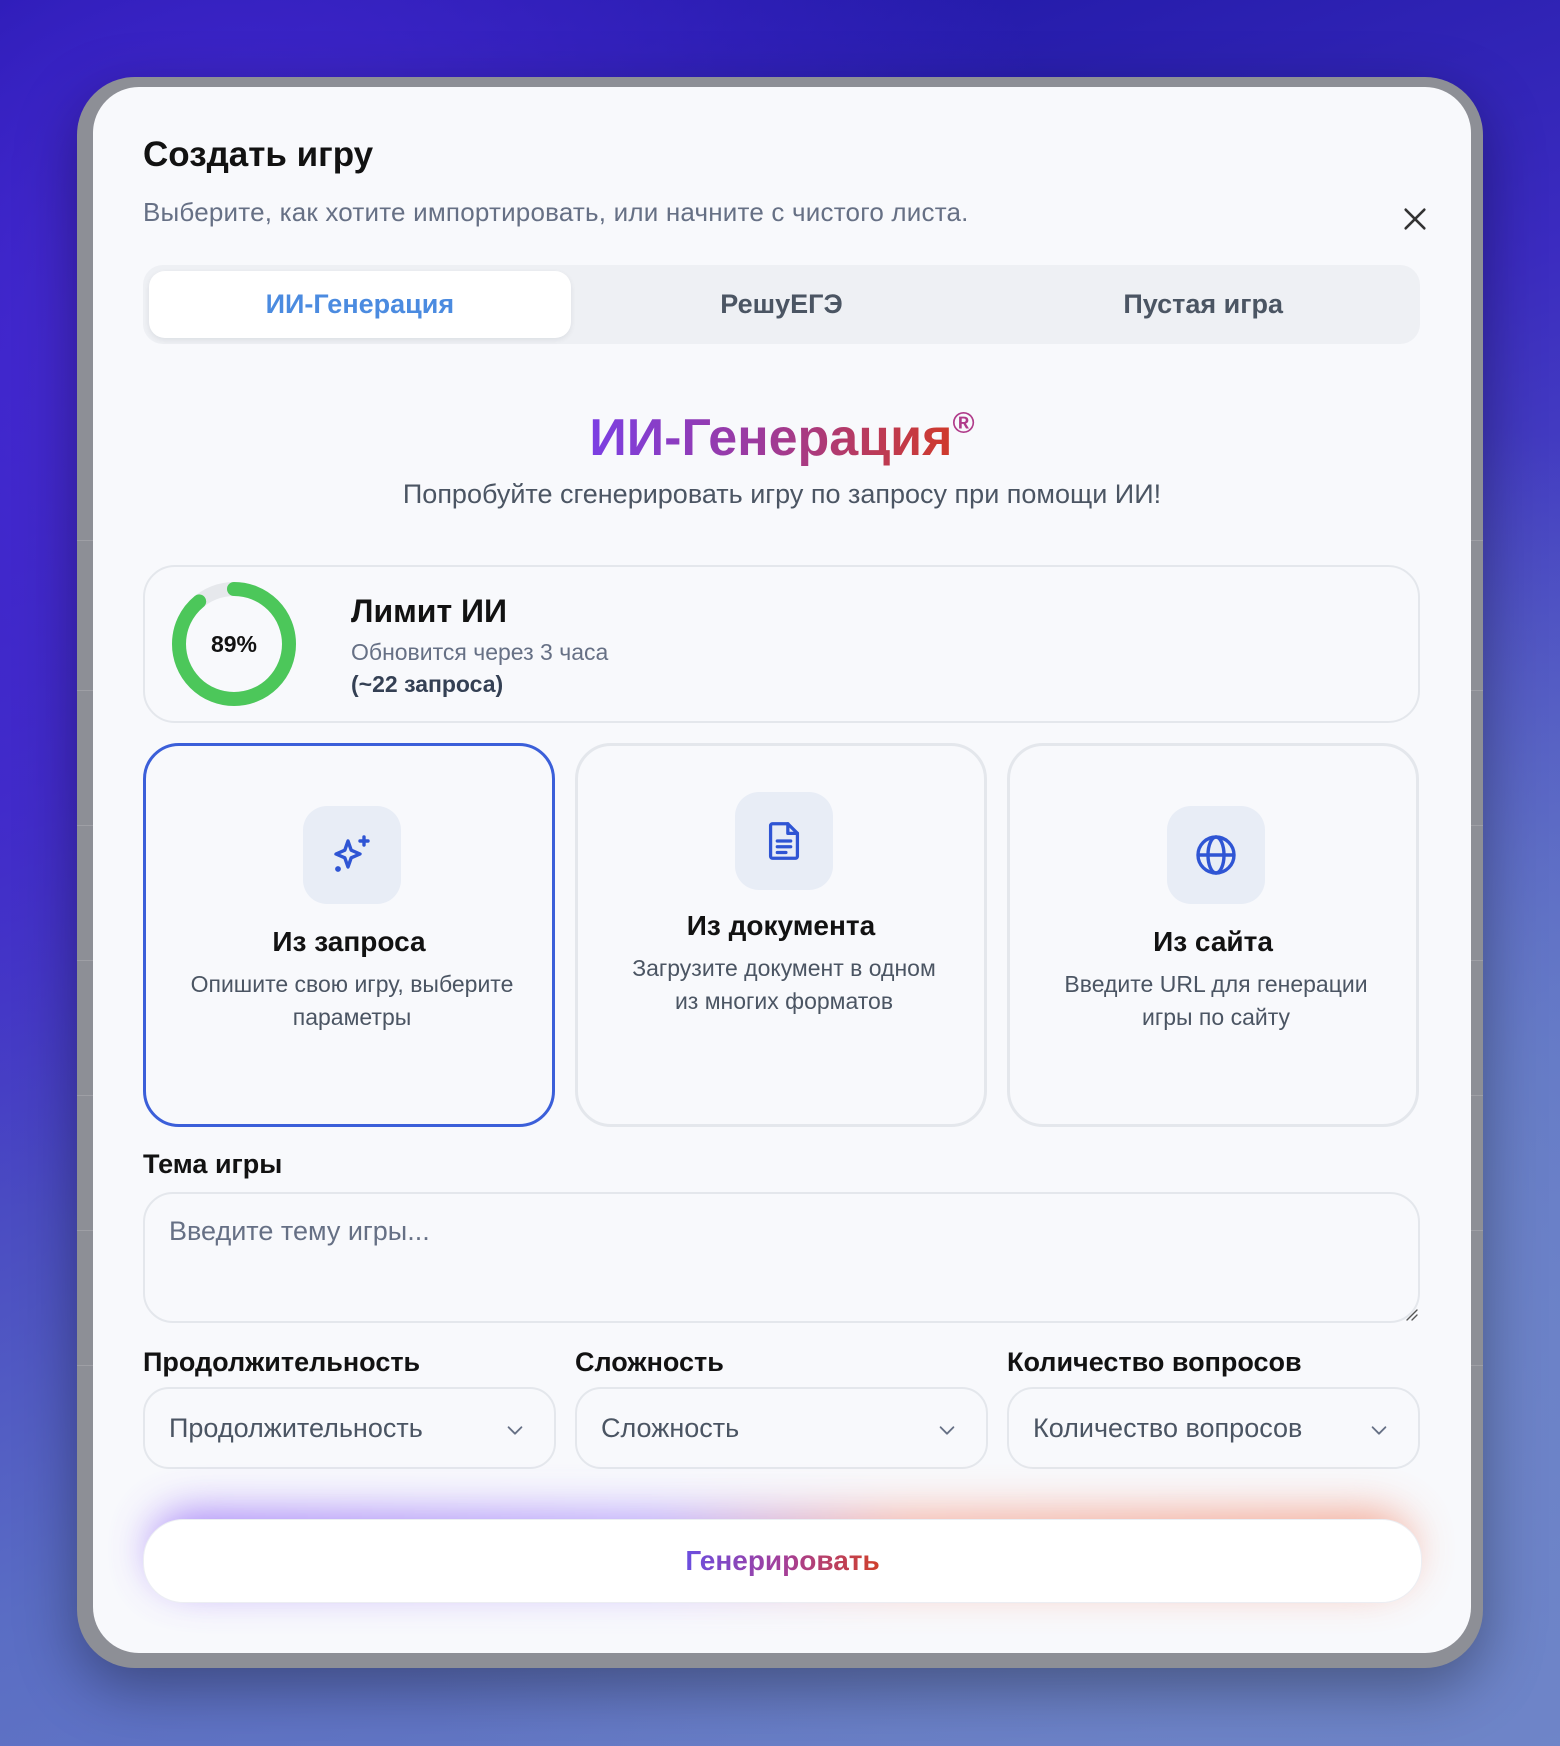  Describe the element at coordinates (1203, 304) in the screenshot. I see `tab-empty-game: Пустая игра` at that location.